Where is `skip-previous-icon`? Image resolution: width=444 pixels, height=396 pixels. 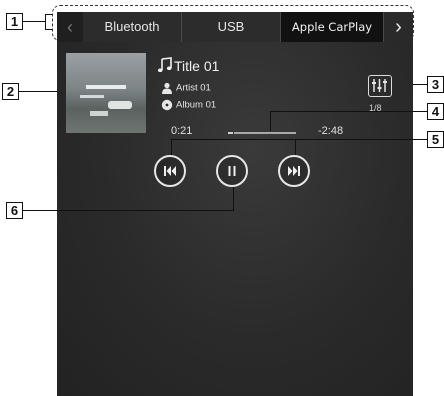 skip-previous-icon is located at coordinates (170, 171).